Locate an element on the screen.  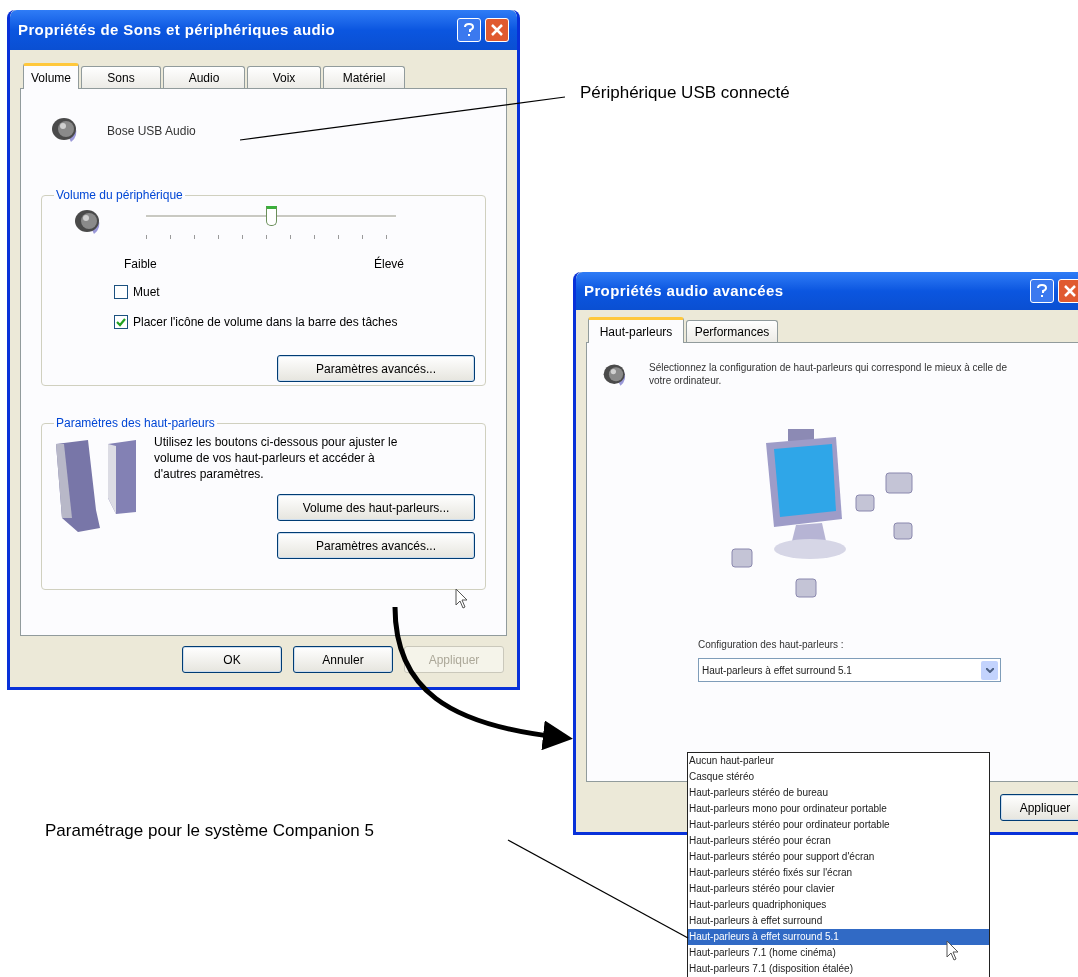
callout-label: Périphérique USB connecté is located at coordinates (685, 93).